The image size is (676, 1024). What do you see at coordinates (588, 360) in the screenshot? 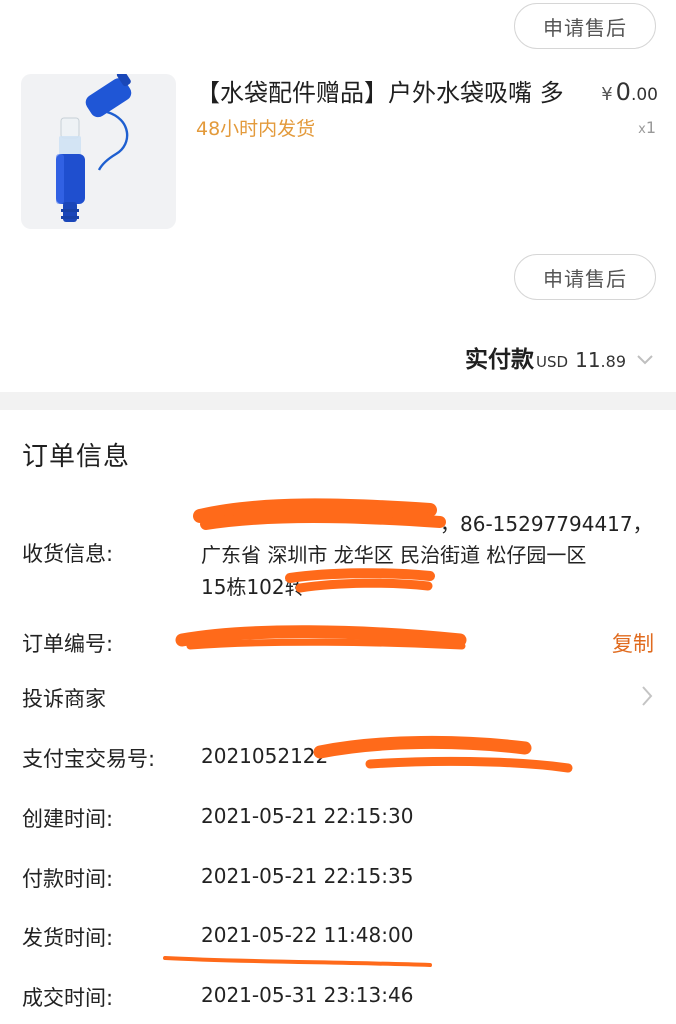
I see `total-amount-int: 11` at bounding box center [588, 360].